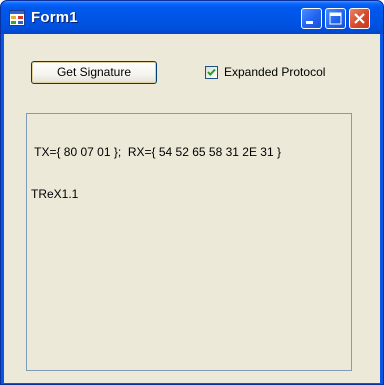 The width and height of the screenshot is (384, 385). What do you see at coordinates (55, 194) in the screenshot?
I see `output-line: TReX1.1` at bounding box center [55, 194].